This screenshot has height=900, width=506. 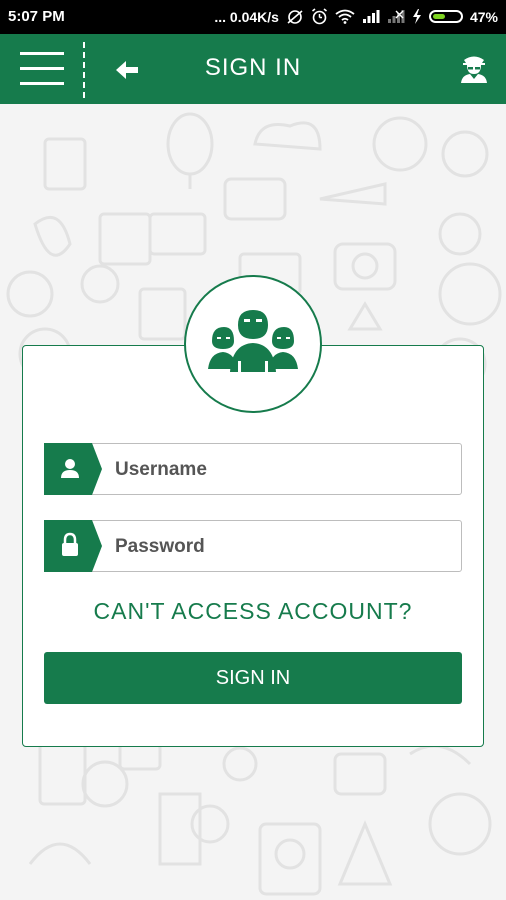 I want to click on signal-no-sim-icon, so click(x=396, y=16).